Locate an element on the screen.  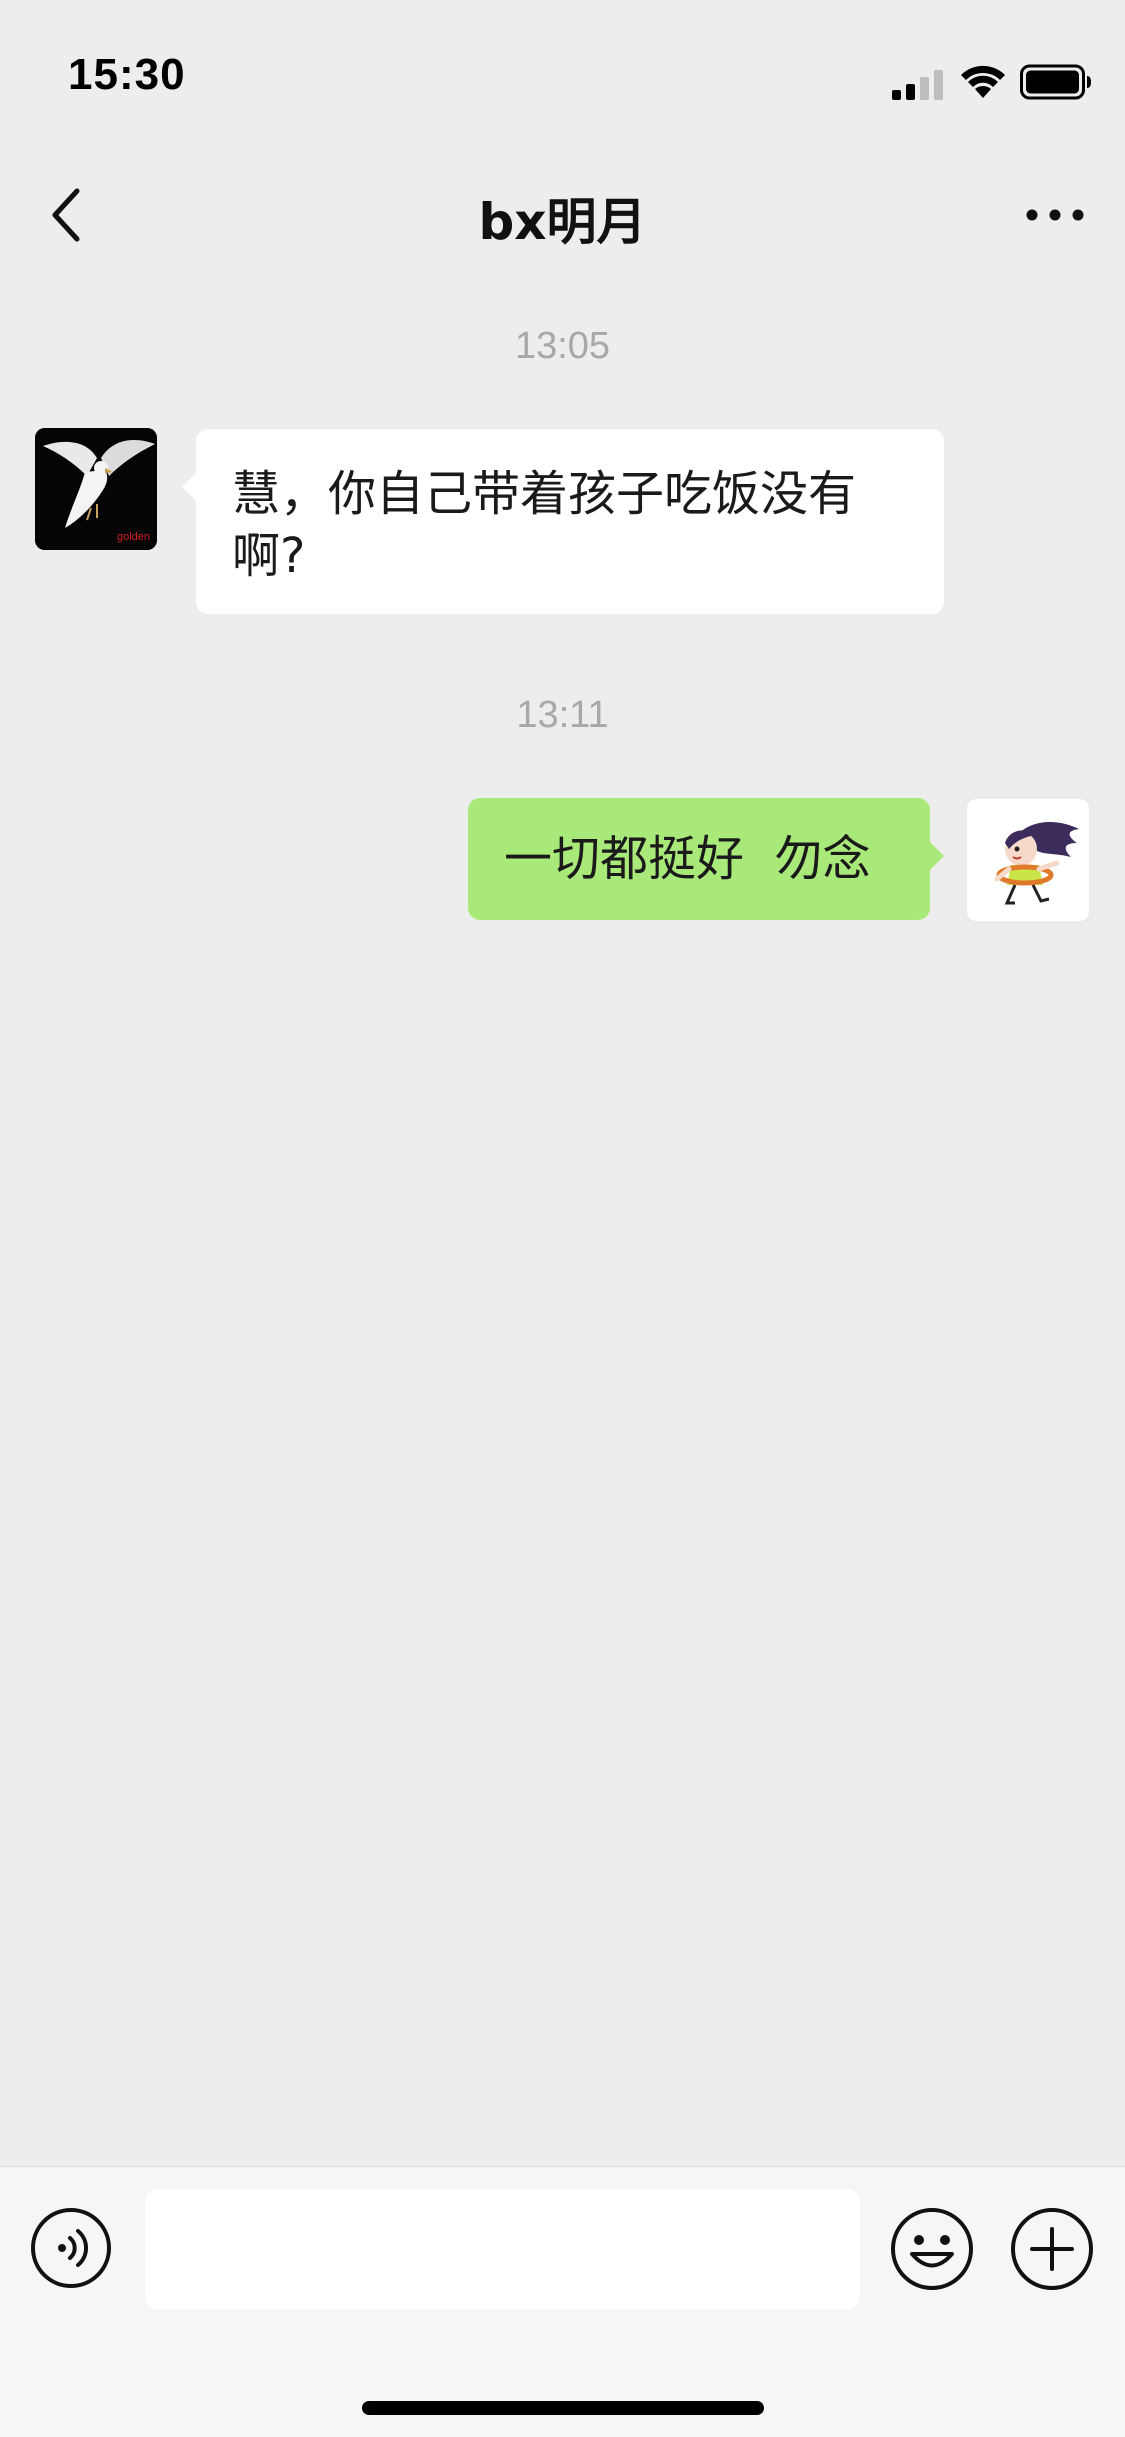
message-text-line1: 慧，你自己带着孩子吃饭没有 is located at coordinates (544, 494).